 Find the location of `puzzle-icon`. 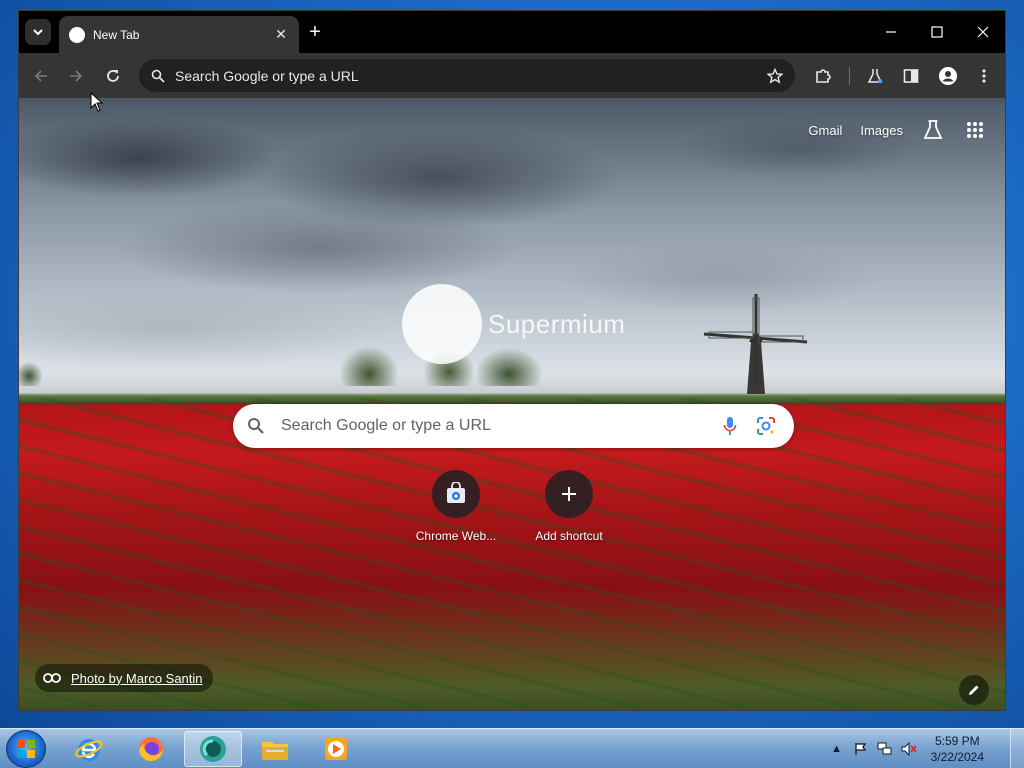

puzzle-icon is located at coordinates (823, 76).